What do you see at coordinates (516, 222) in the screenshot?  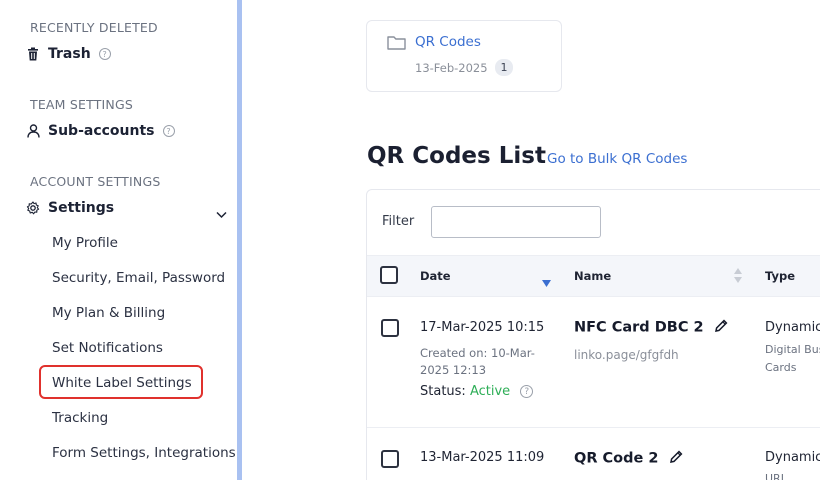 I see `filter-input` at bounding box center [516, 222].